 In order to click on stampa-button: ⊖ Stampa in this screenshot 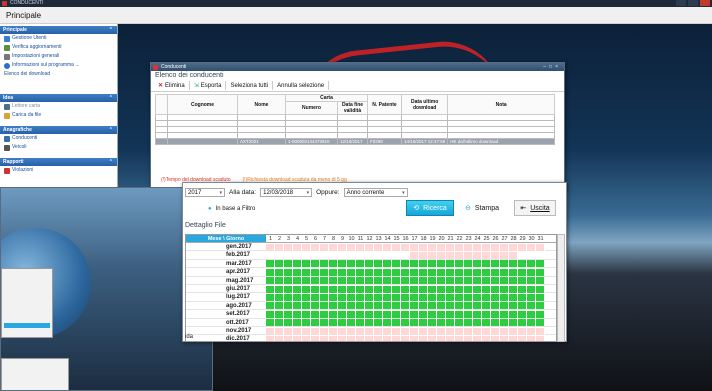, I will do `click(482, 208)`.